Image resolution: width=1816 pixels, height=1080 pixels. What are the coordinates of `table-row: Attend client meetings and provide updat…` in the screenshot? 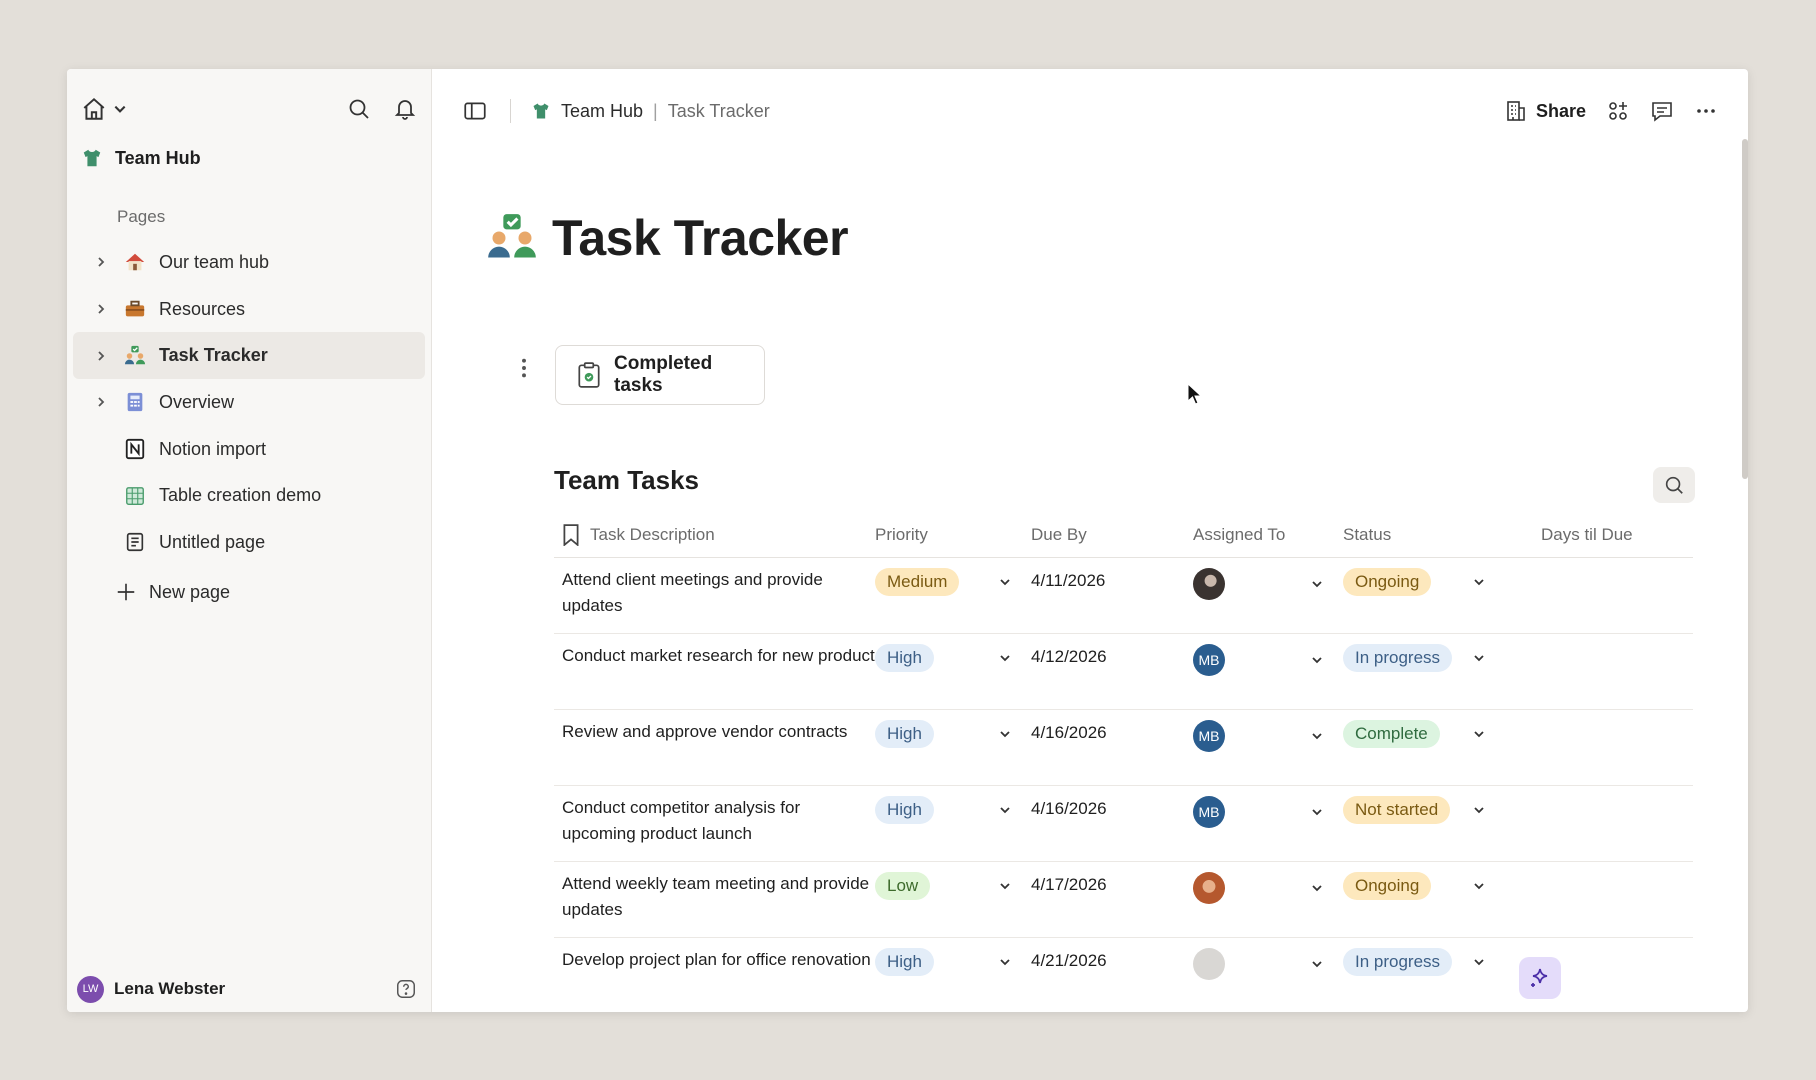 It's located at (1123, 596).